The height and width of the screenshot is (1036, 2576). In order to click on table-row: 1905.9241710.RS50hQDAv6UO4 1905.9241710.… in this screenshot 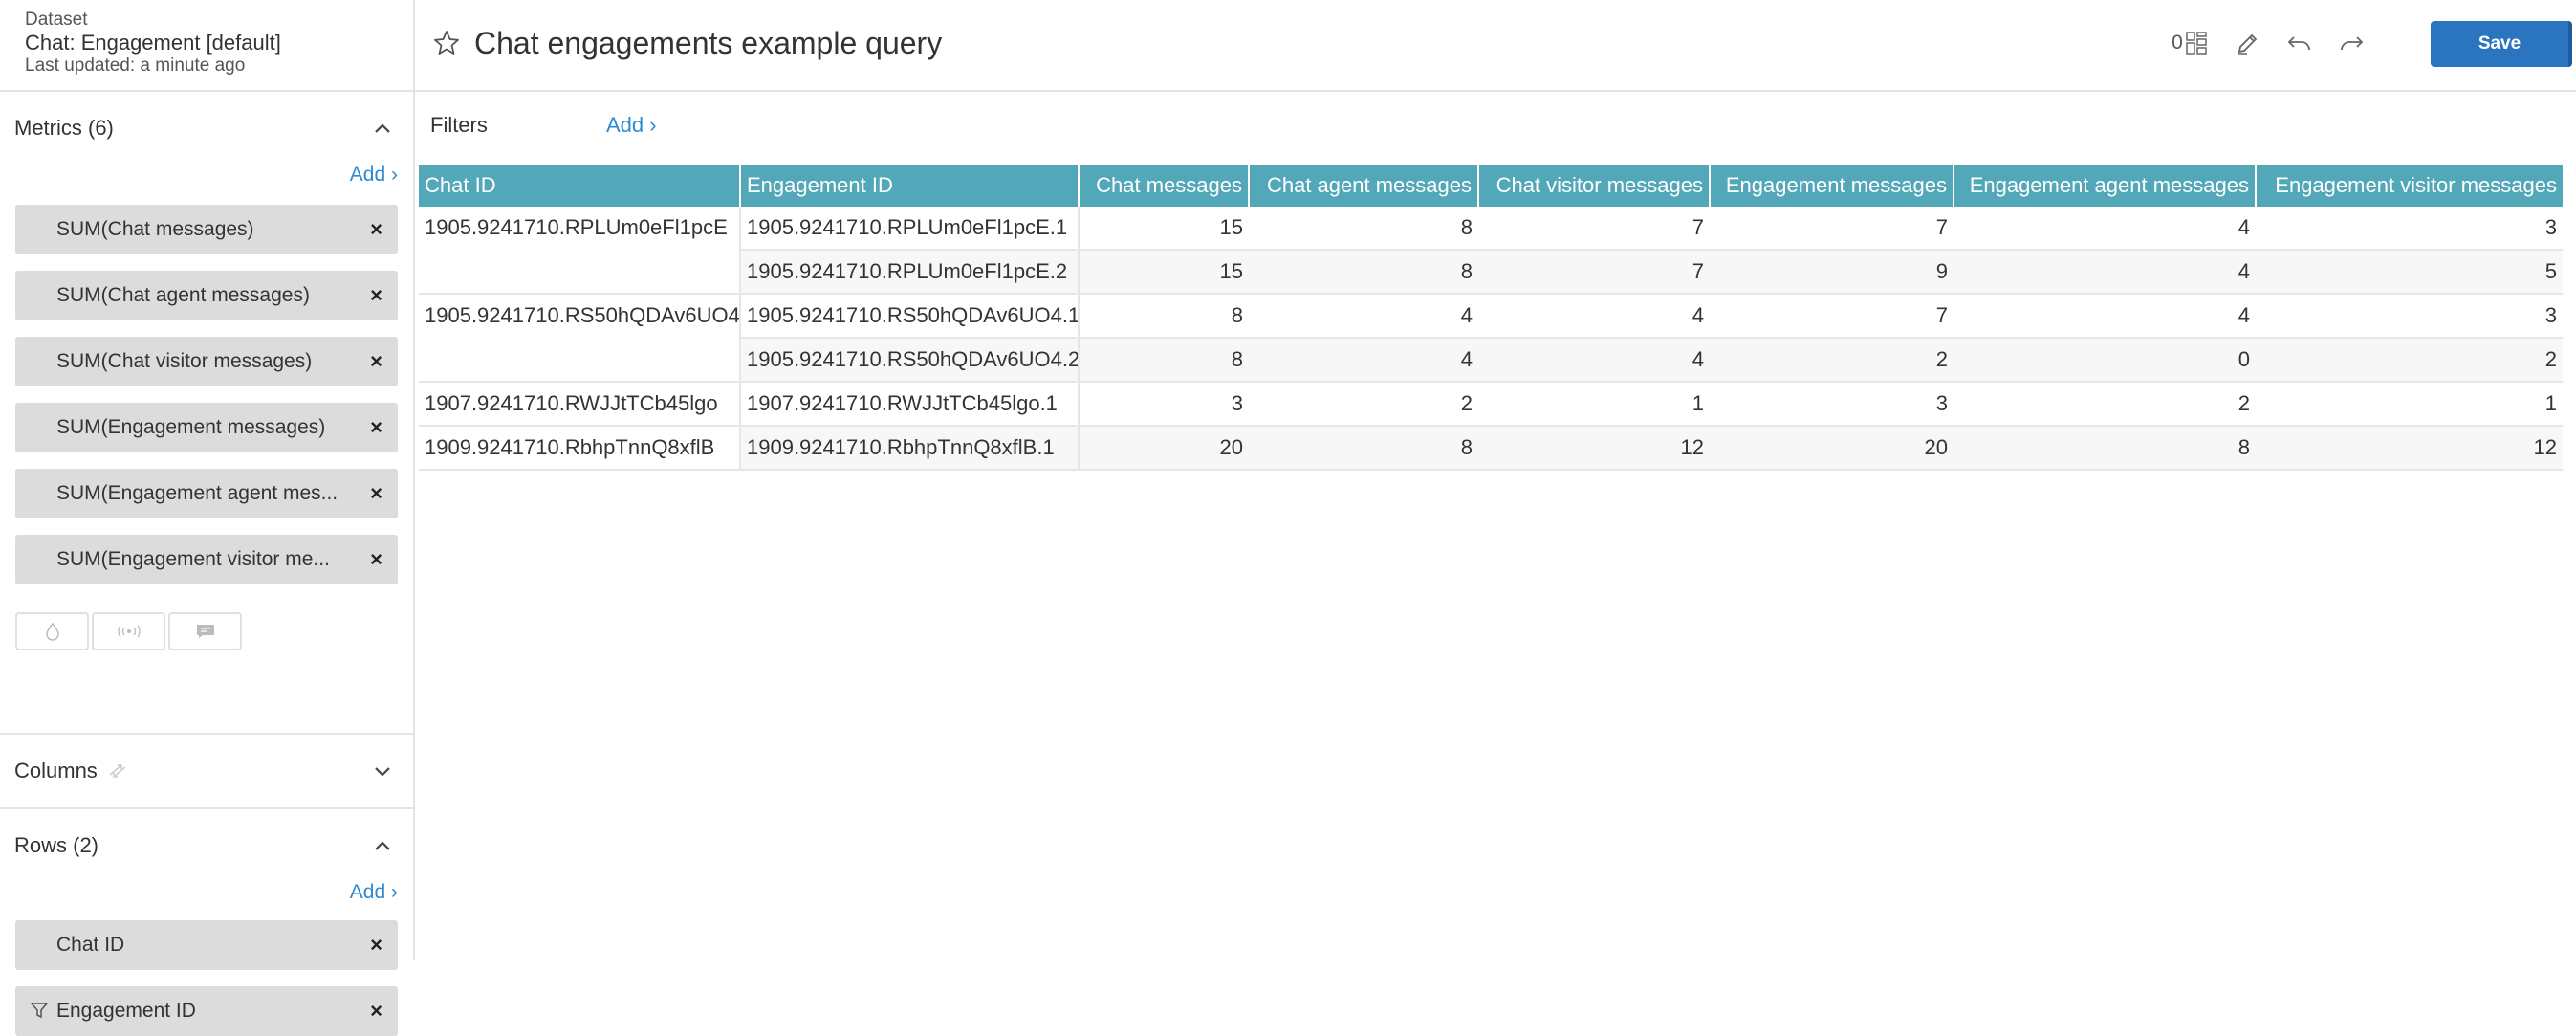, I will do `click(1491, 316)`.